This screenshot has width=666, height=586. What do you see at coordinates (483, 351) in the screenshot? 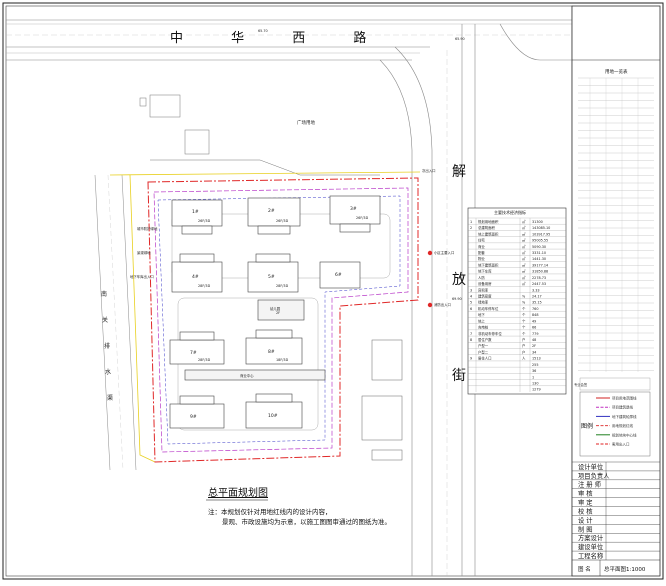
I see `econ-row-item: 户型二` at bounding box center [483, 351].